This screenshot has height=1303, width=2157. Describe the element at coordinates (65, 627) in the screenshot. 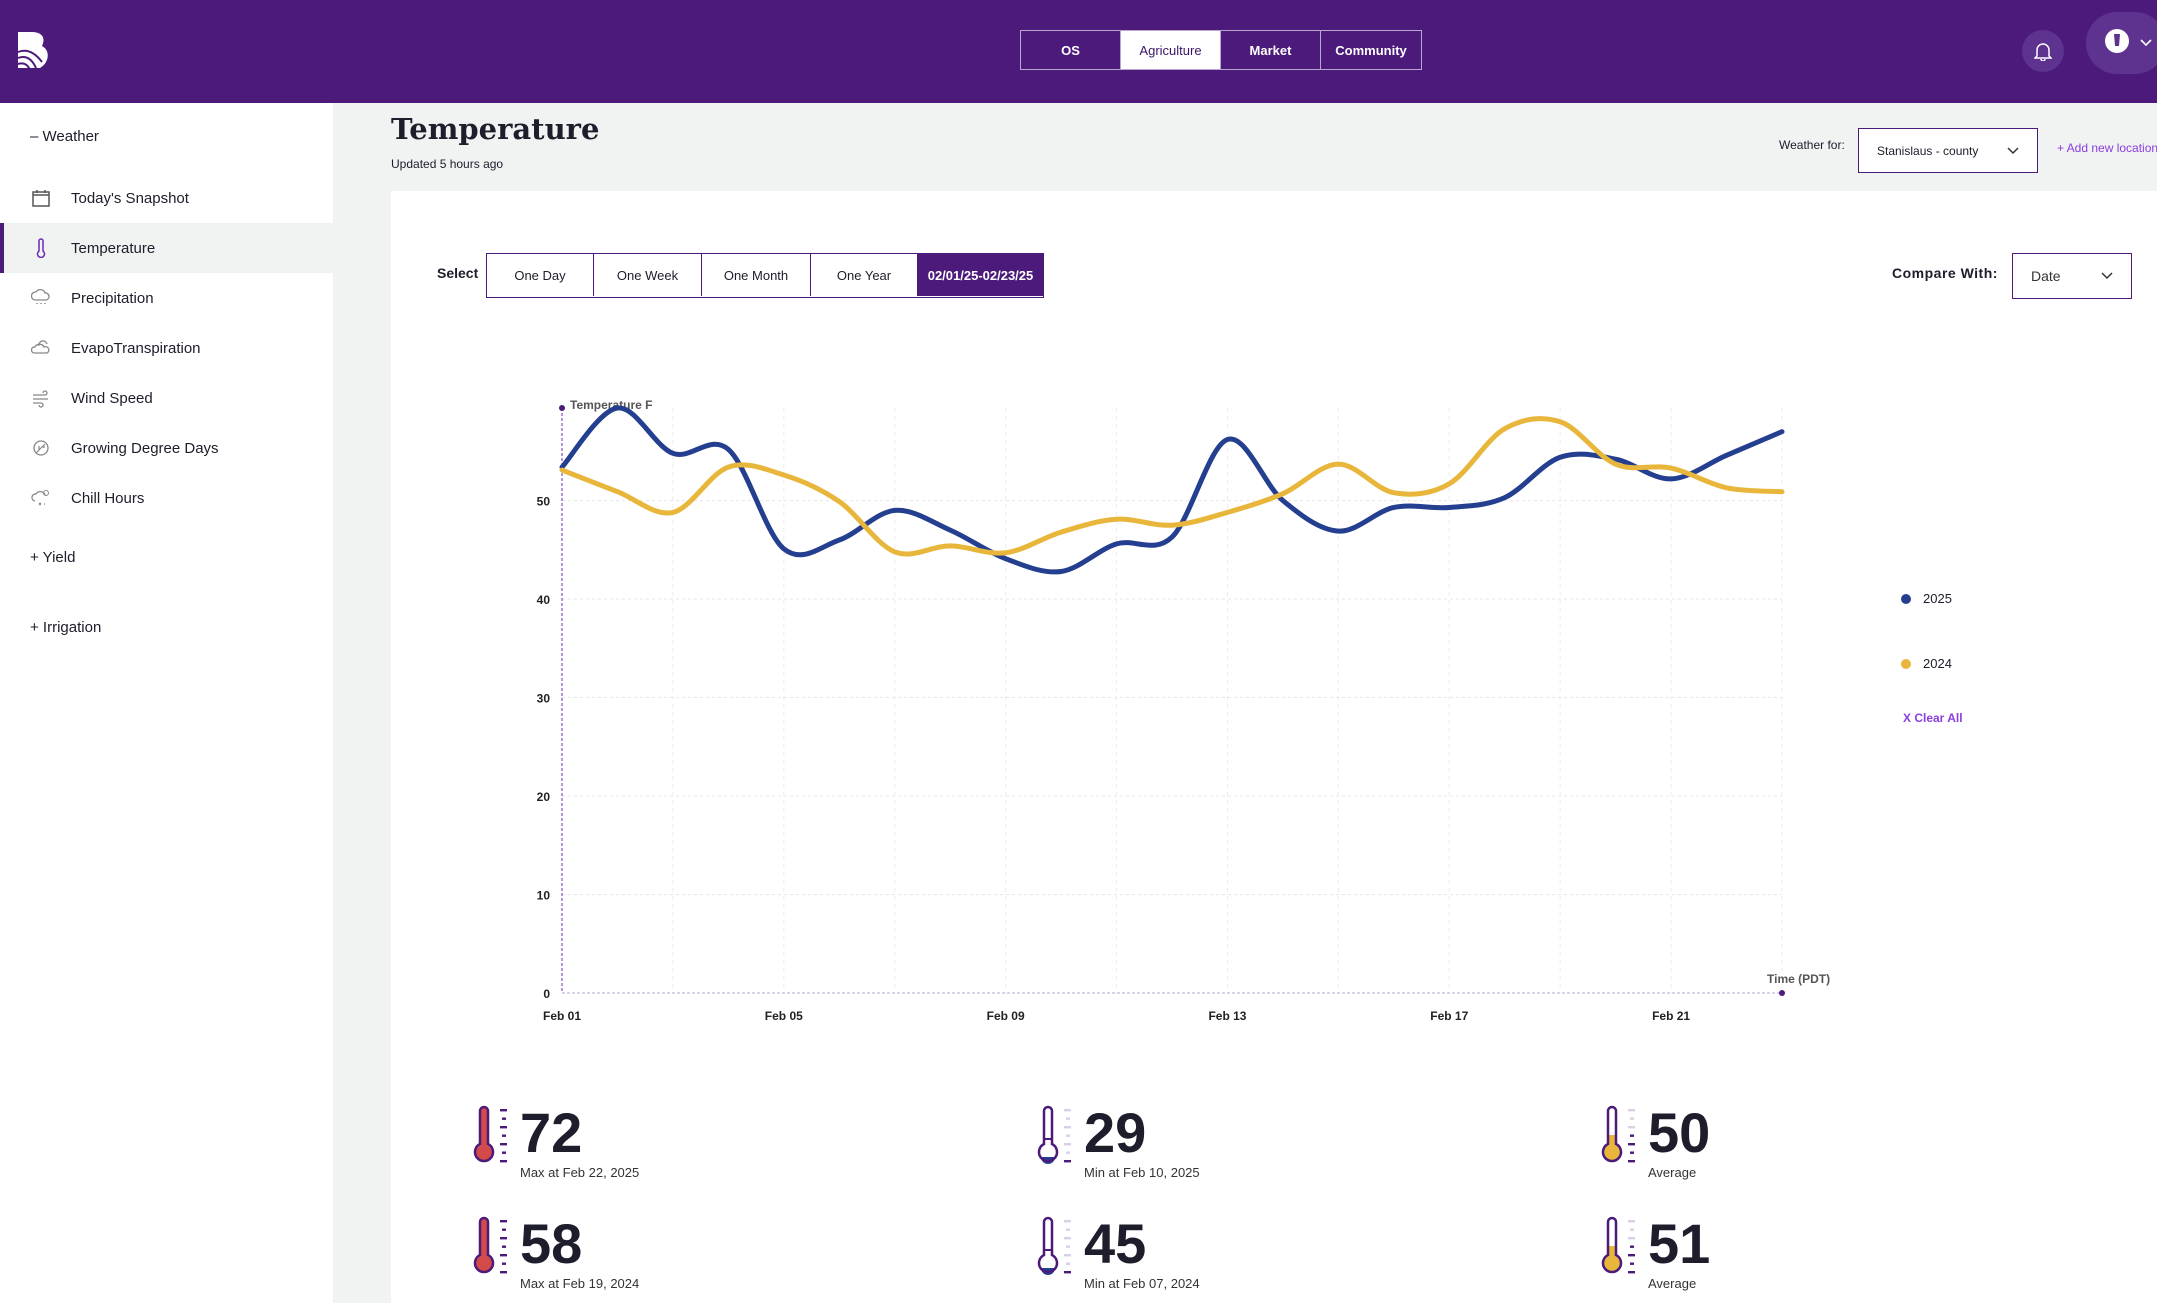

I see `section-irrigation: + Irrigation` at that location.